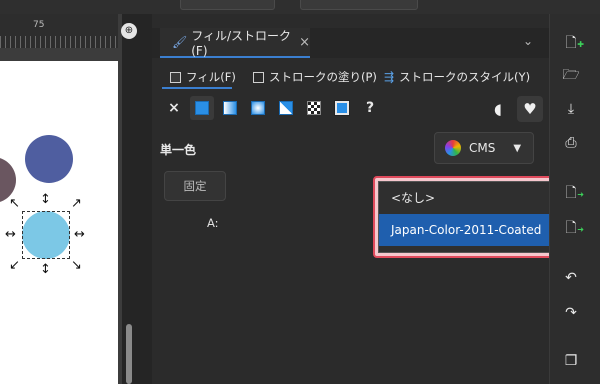 The width and height of the screenshot is (600, 384). Describe the element at coordinates (14, 265) in the screenshot. I see `scale-handle-bottom-left-icon: ↙` at that location.